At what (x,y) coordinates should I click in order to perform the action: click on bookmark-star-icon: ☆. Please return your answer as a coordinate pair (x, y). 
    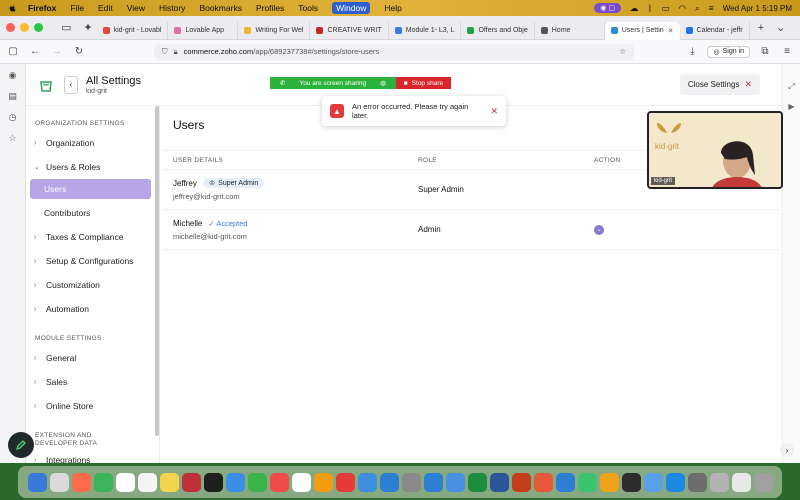
    Looking at the image, I should click on (622, 51).